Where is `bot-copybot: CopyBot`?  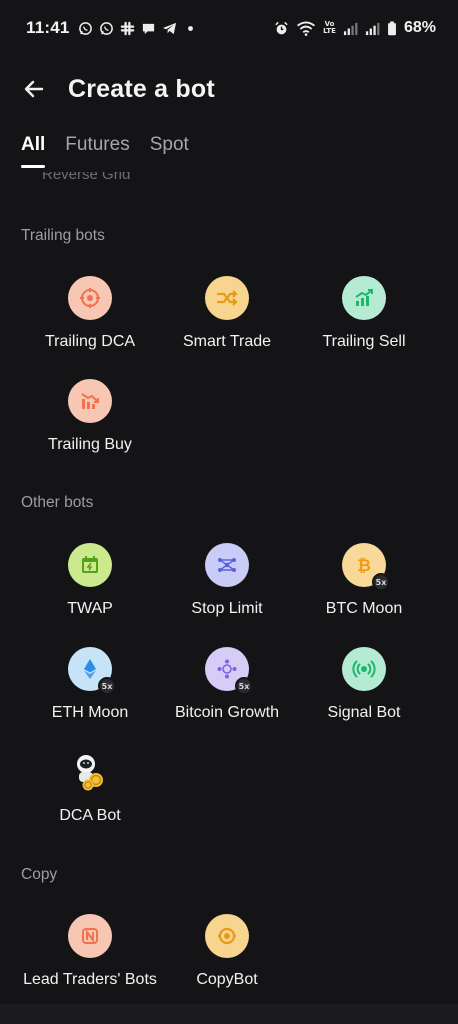
bot-copybot: CopyBot is located at coordinates (227, 951).